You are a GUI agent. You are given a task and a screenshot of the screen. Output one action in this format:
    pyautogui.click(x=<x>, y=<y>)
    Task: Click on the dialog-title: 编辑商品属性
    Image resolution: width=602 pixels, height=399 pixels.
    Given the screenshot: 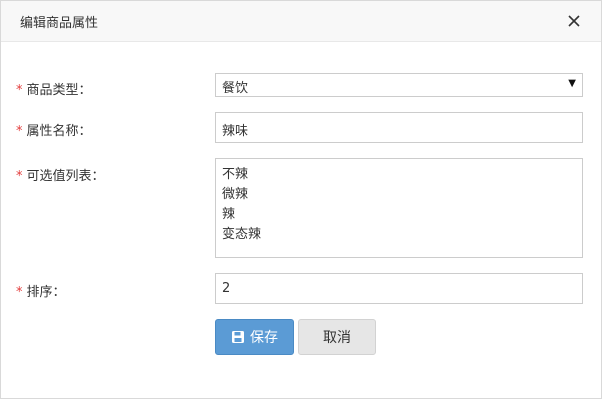 What is the action you would take?
    pyautogui.click(x=59, y=23)
    